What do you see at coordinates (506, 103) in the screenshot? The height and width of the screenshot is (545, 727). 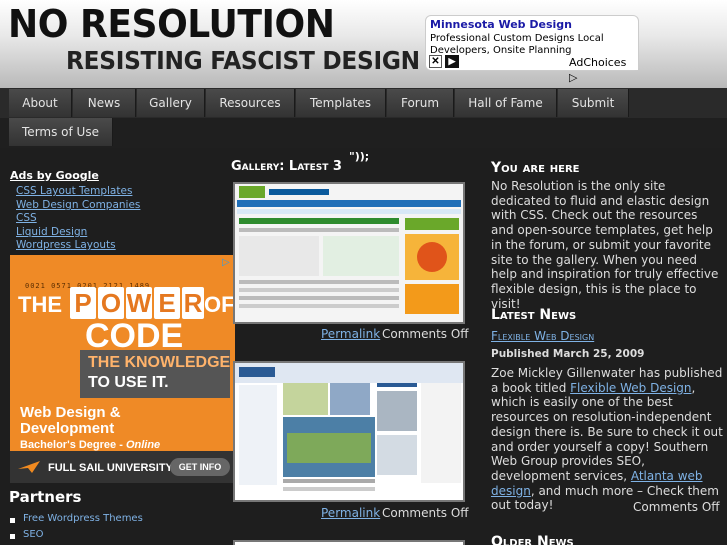 I see `nav-item-hall-of-fame: Hall of Fame` at bounding box center [506, 103].